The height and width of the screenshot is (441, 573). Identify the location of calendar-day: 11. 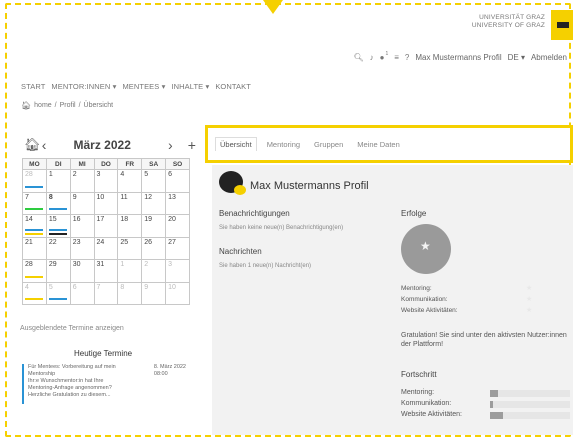
(130, 203).